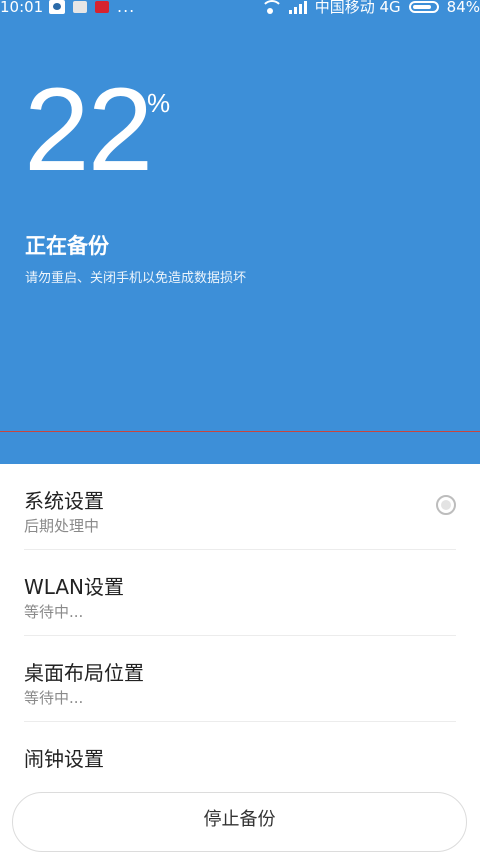 This screenshot has height=852, width=480. I want to click on battery-icon, so click(423, 7).